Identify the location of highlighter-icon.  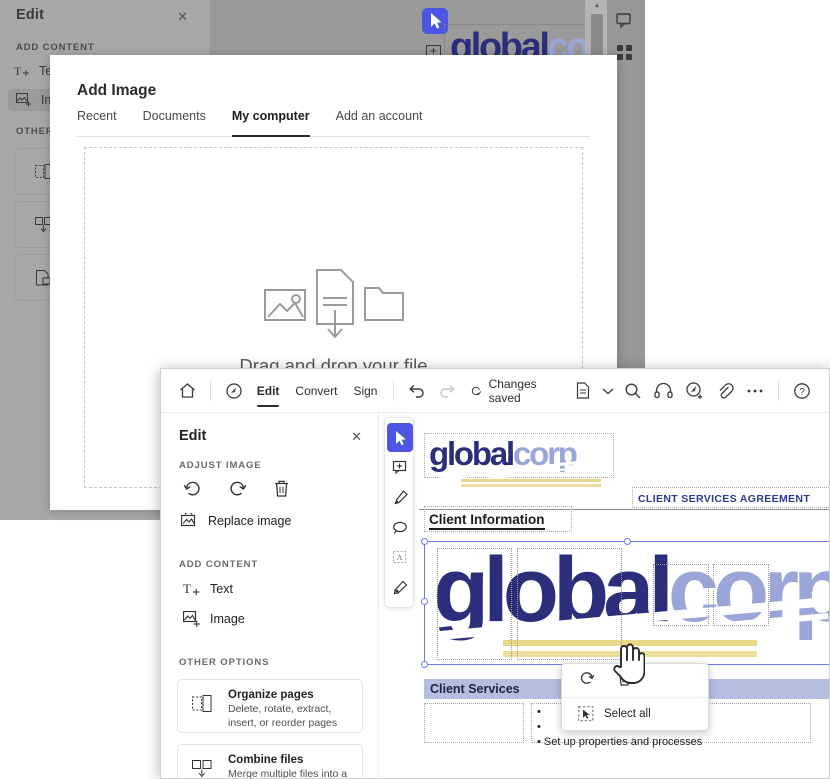
(400, 497).